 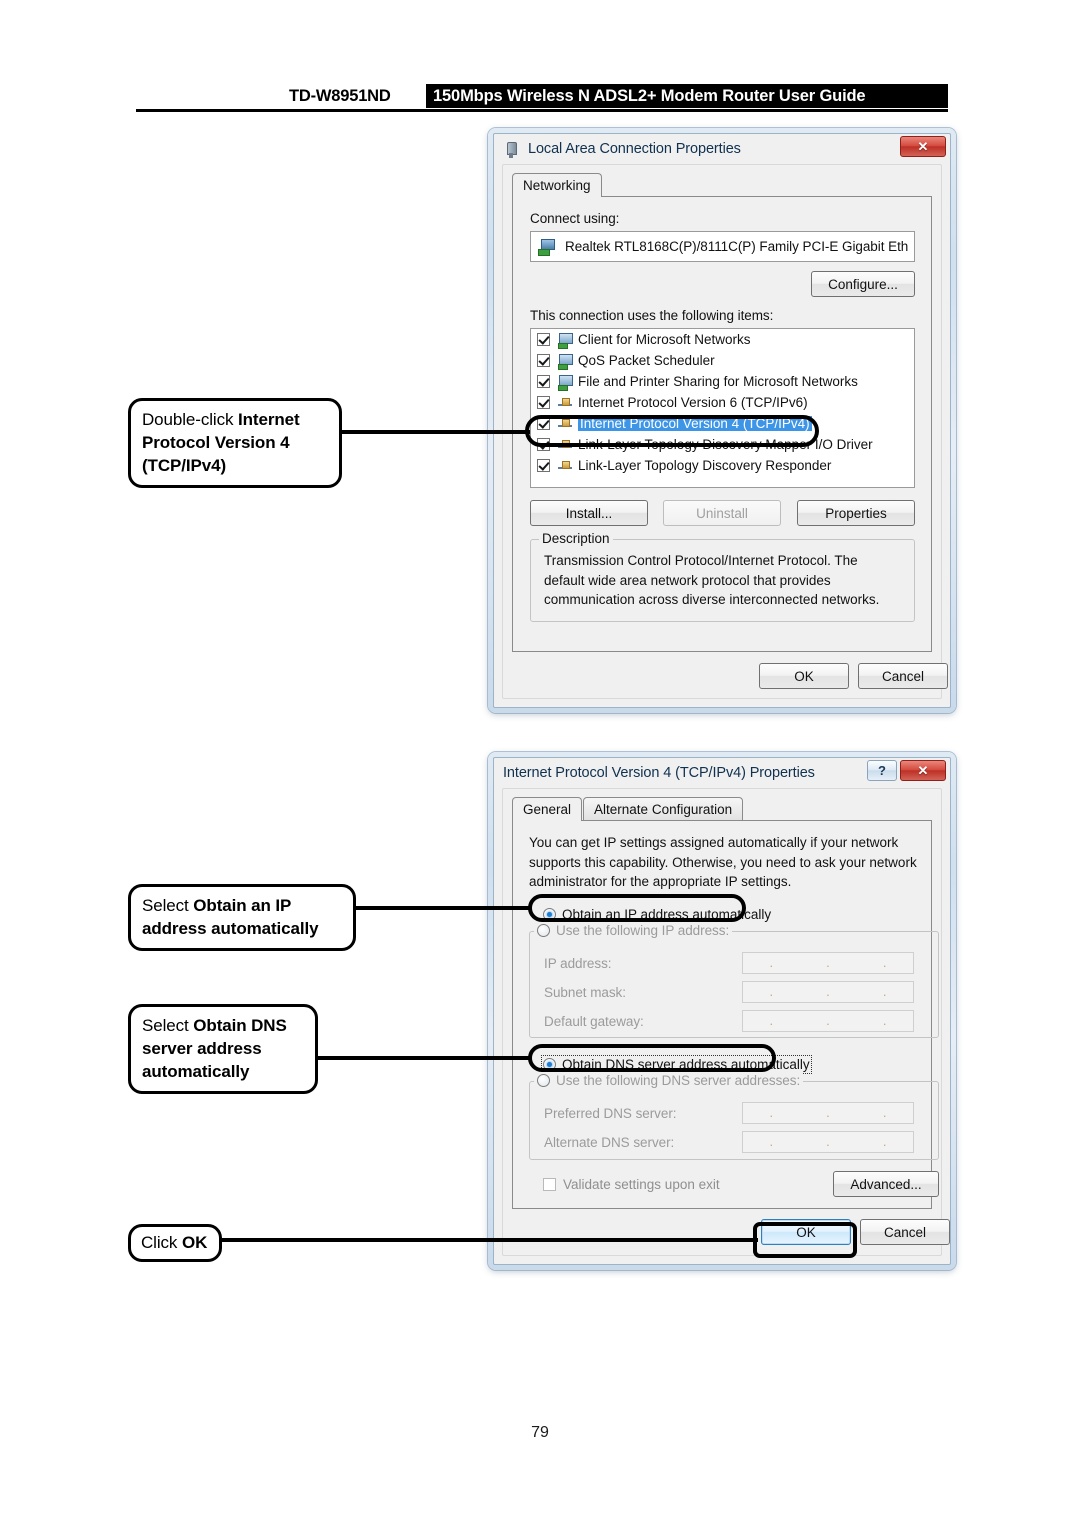 I want to click on radio-use-ip-label: Use the following IP address:, so click(x=643, y=930).